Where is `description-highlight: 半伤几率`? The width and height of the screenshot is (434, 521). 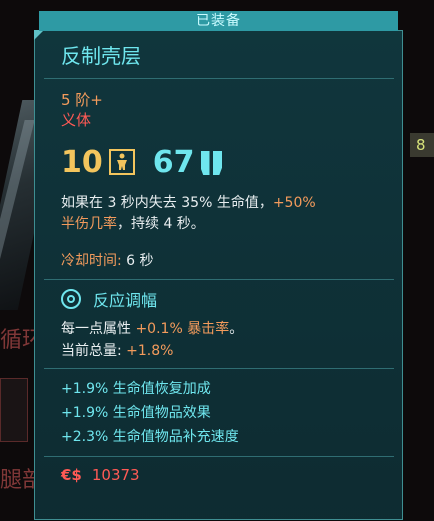
description-highlight: 半伤几率 is located at coordinates (89, 224).